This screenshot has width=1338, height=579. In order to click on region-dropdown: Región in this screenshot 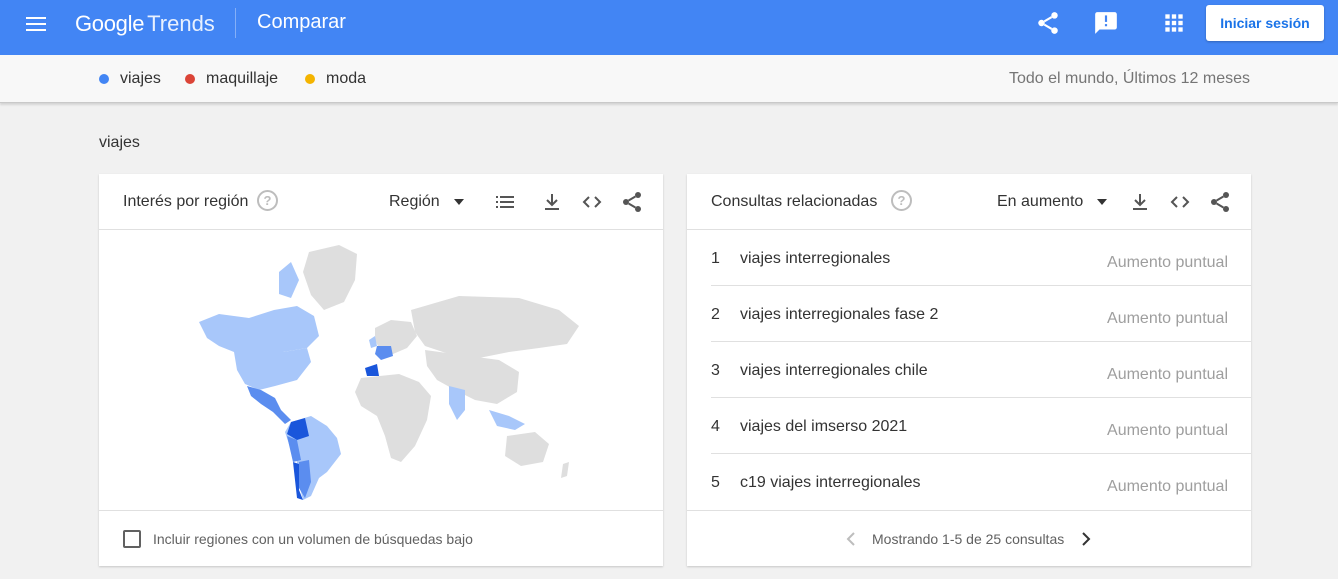, I will do `click(426, 202)`.